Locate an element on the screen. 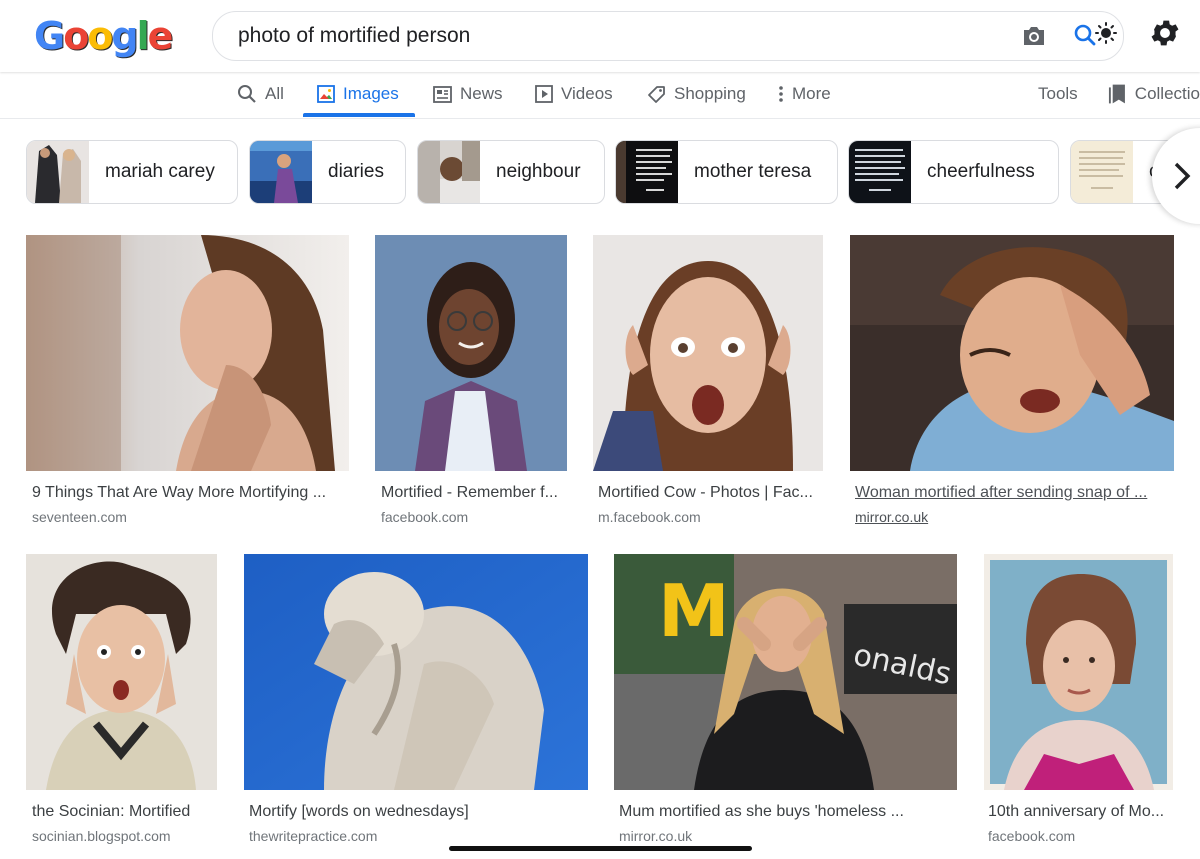 The height and width of the screenshot is (859, 1200). google-doodle-logo: Google is located at coordinates (103, 36).